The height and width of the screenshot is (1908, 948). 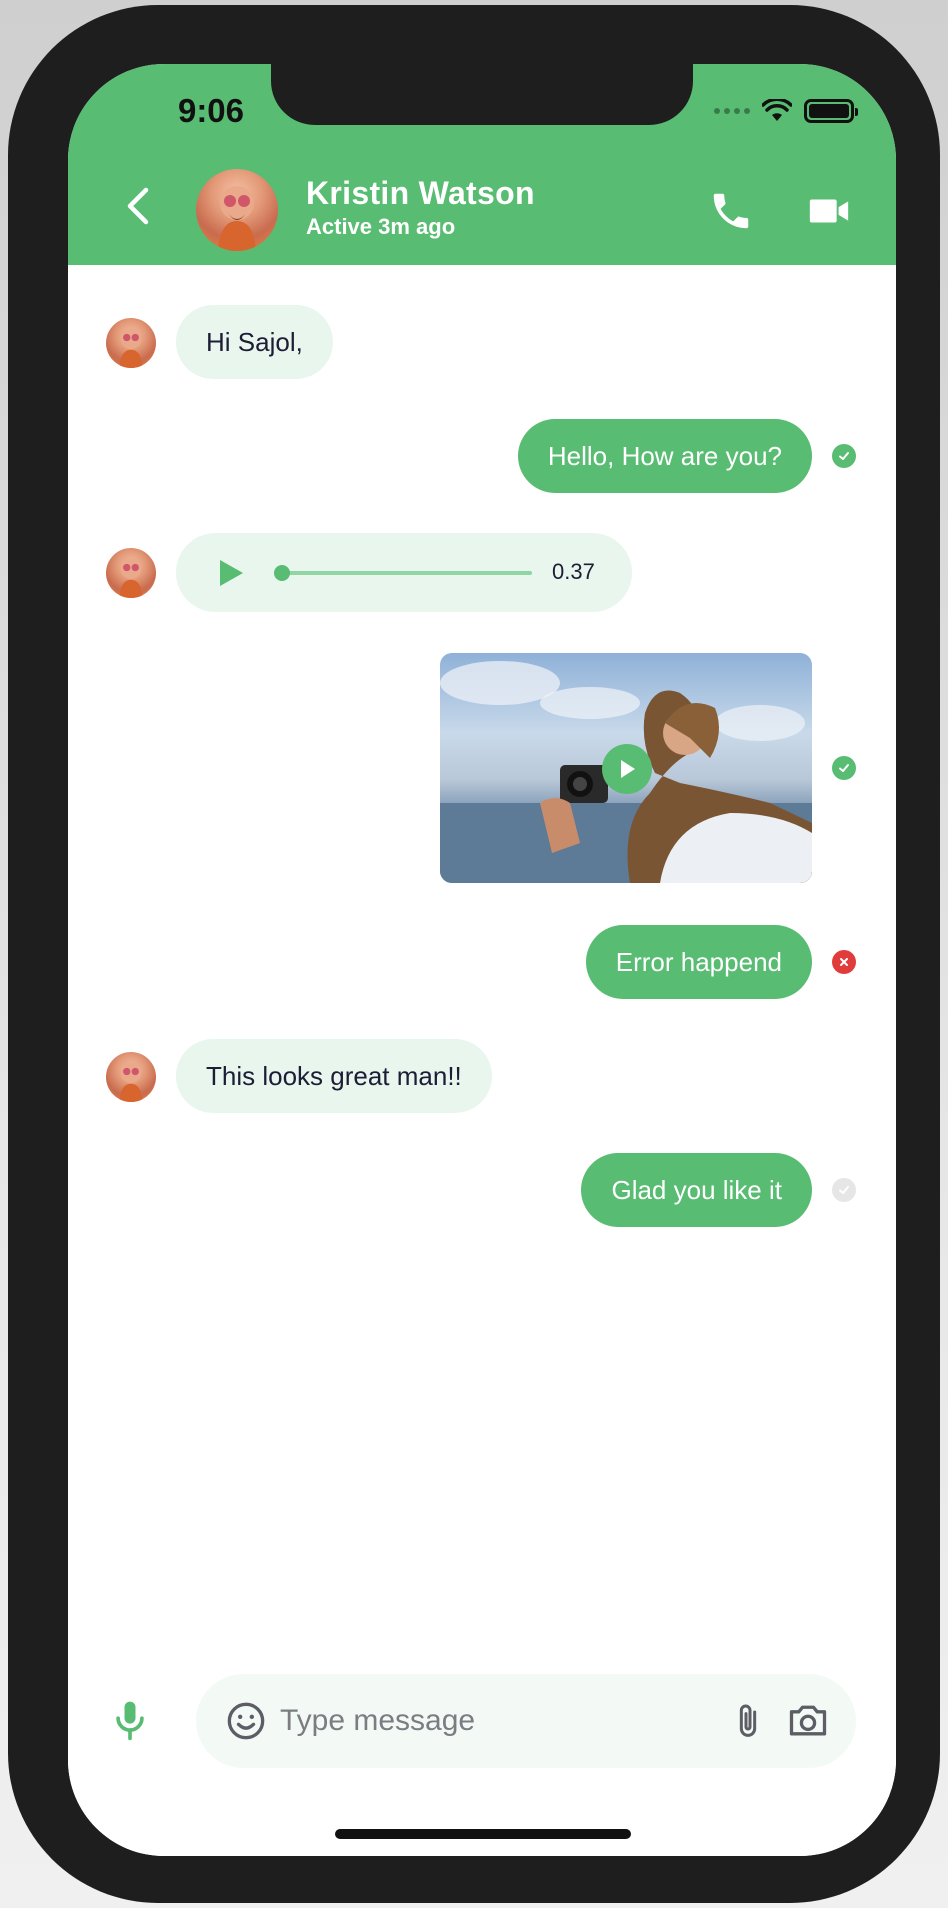 What do you see at coordinates (237, 210) in the screenshot?
I see `contact-avatar` at bounding box center [237, 210].